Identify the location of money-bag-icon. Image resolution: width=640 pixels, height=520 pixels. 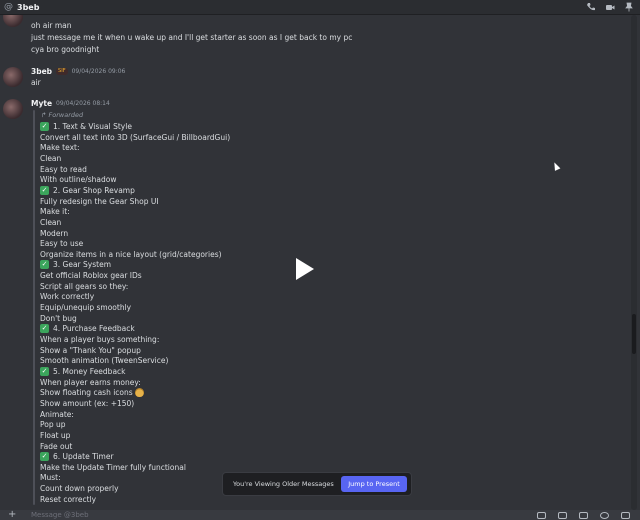
(139, 393).